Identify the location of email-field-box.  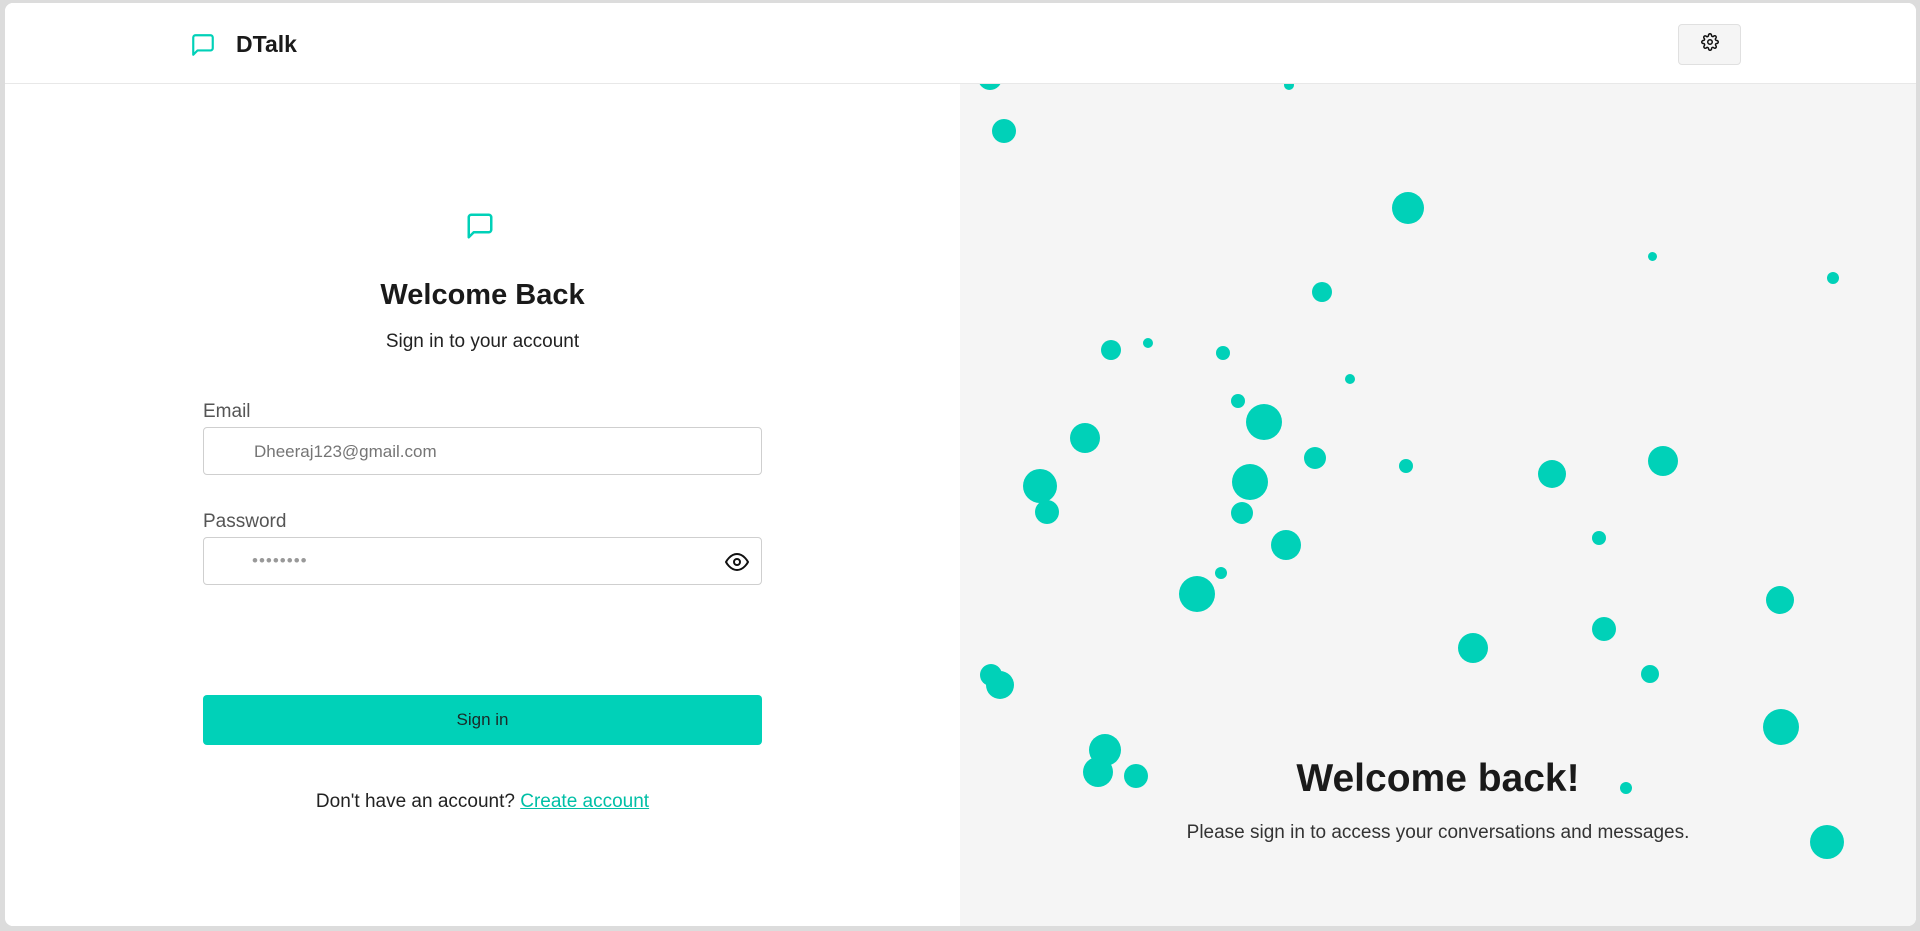
(482, 451).